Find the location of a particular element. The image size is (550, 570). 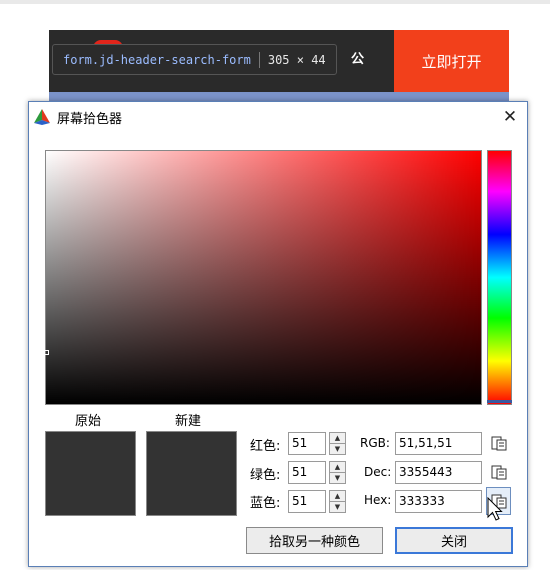

tooltip-divider is located at coordinates (259, 59).